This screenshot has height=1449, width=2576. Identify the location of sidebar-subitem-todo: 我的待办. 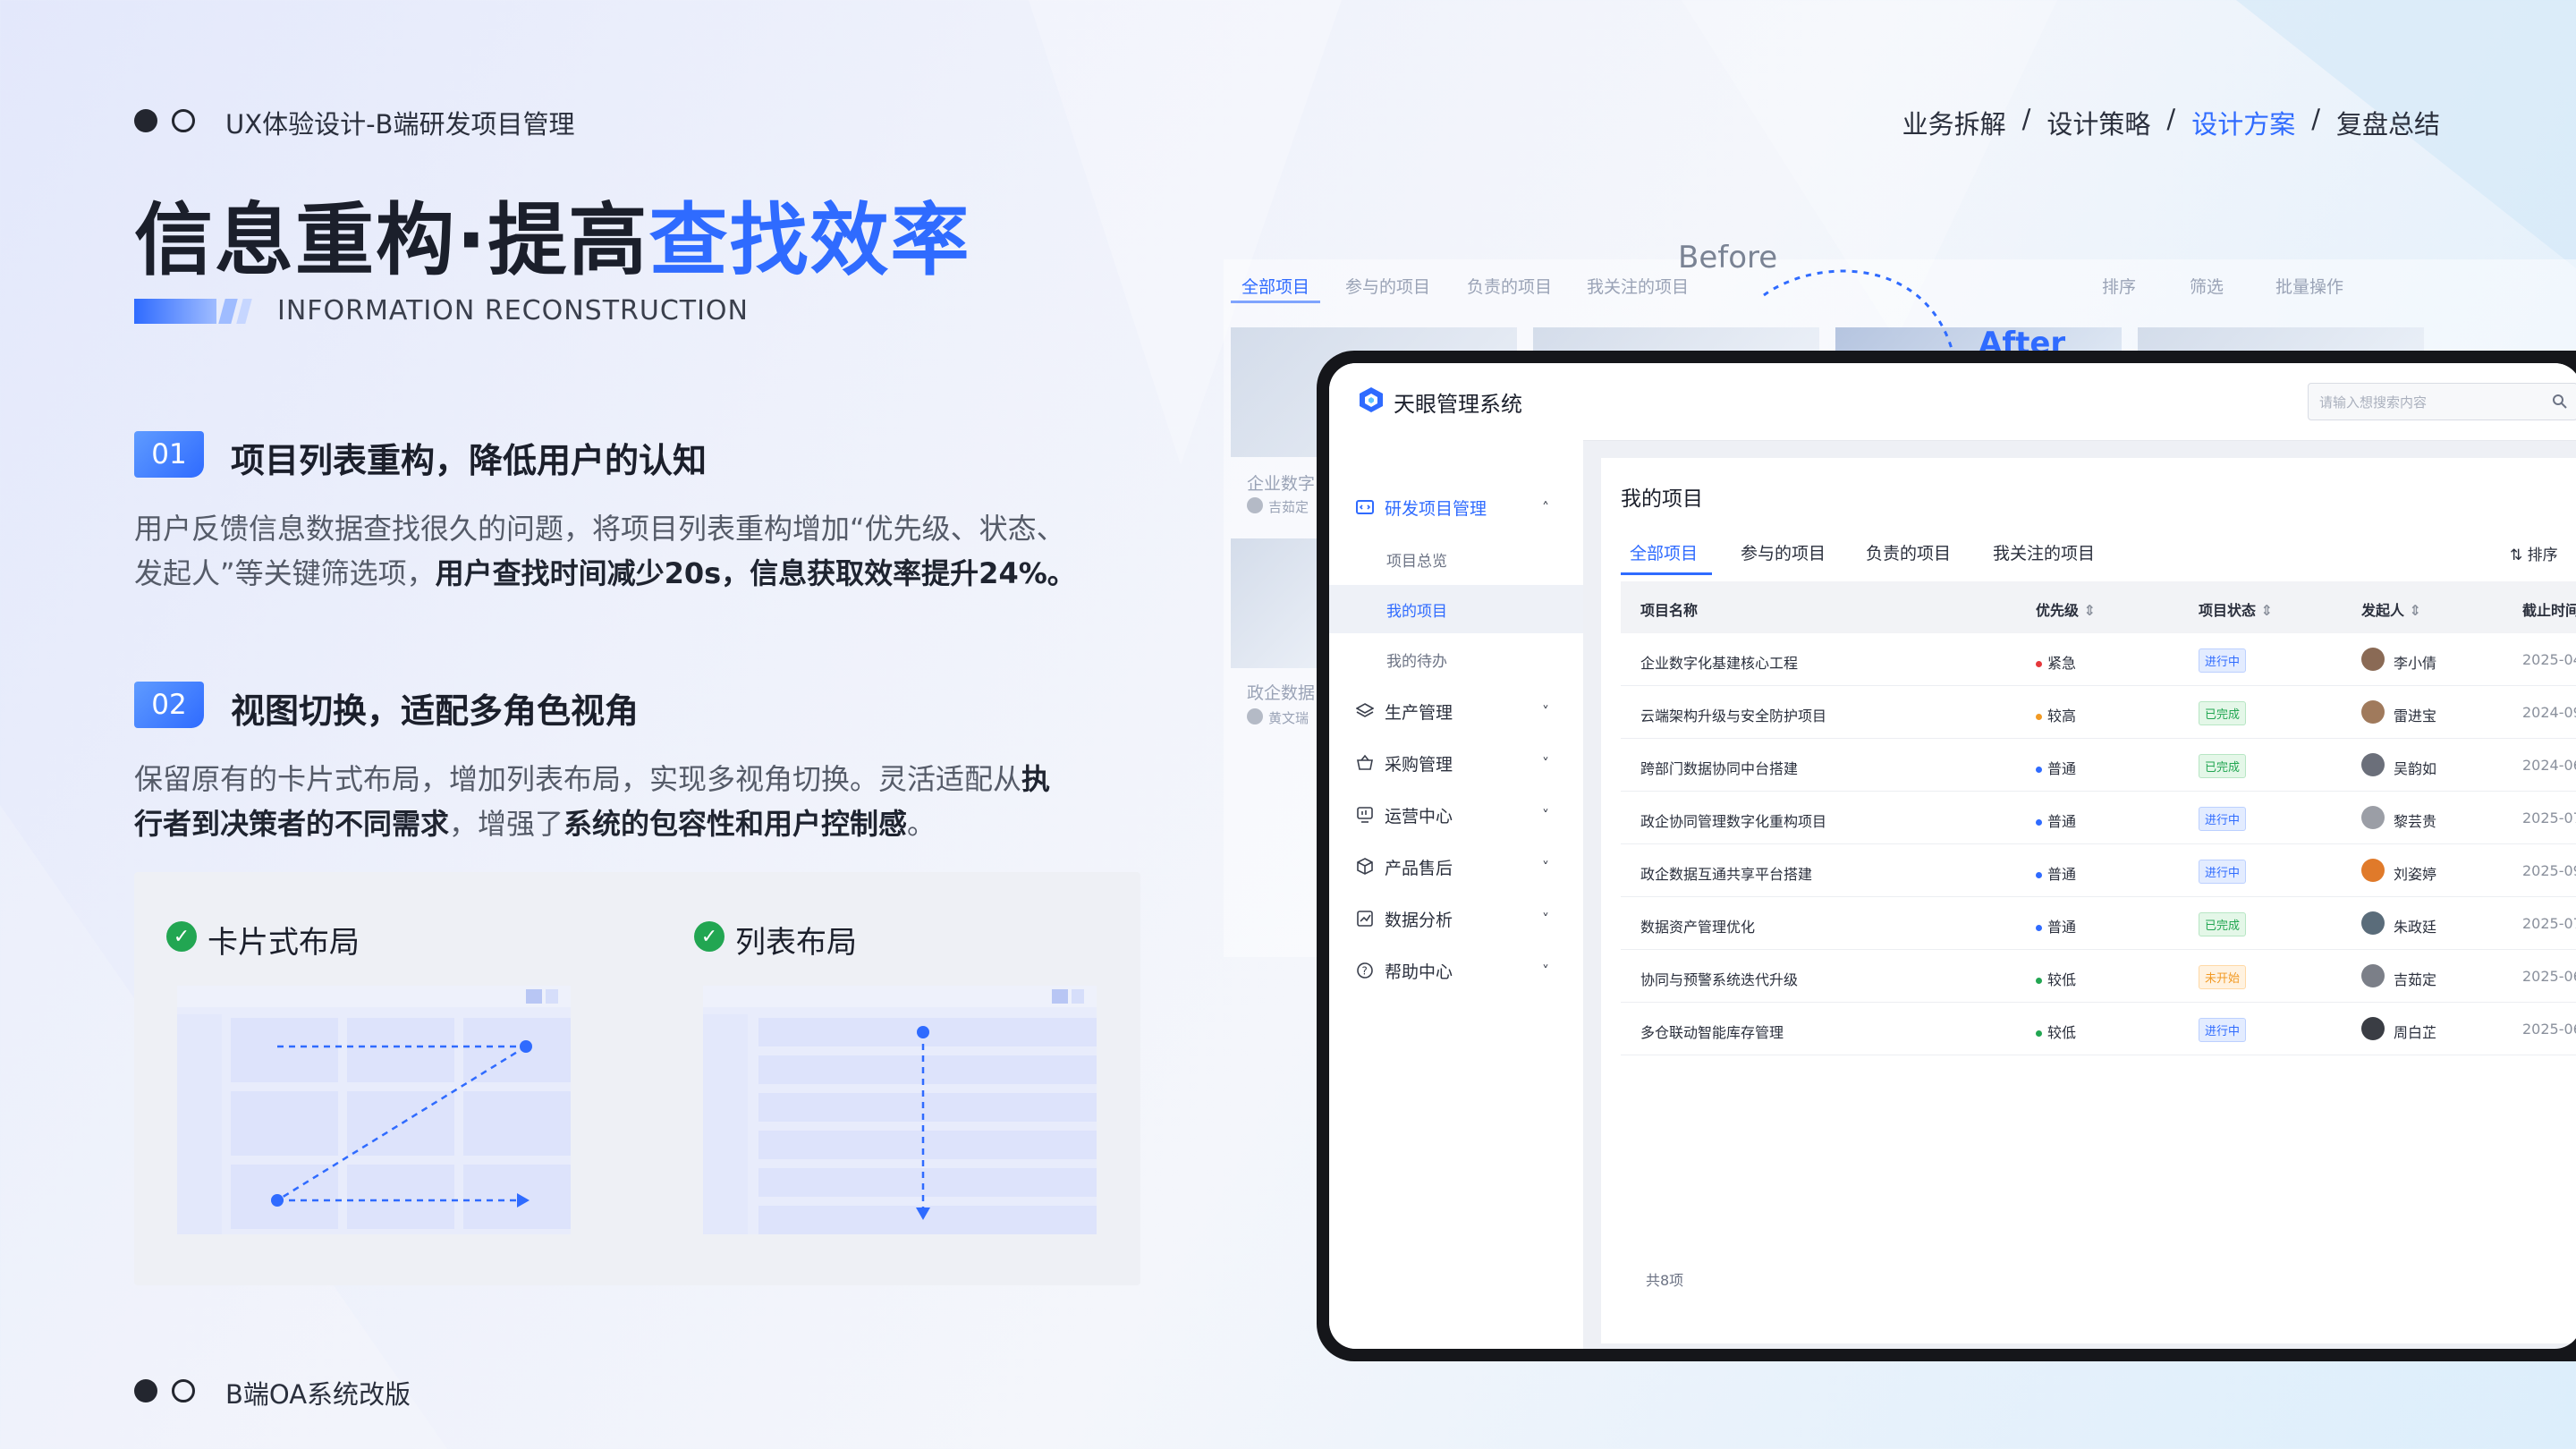
(1456, 659).